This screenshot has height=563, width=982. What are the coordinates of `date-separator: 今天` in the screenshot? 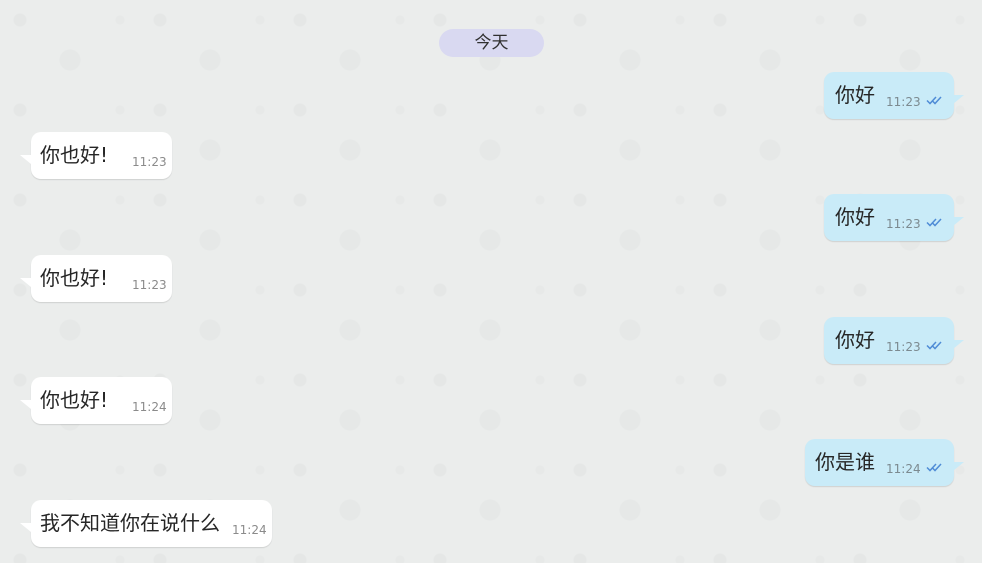 It's located at (491, 43).